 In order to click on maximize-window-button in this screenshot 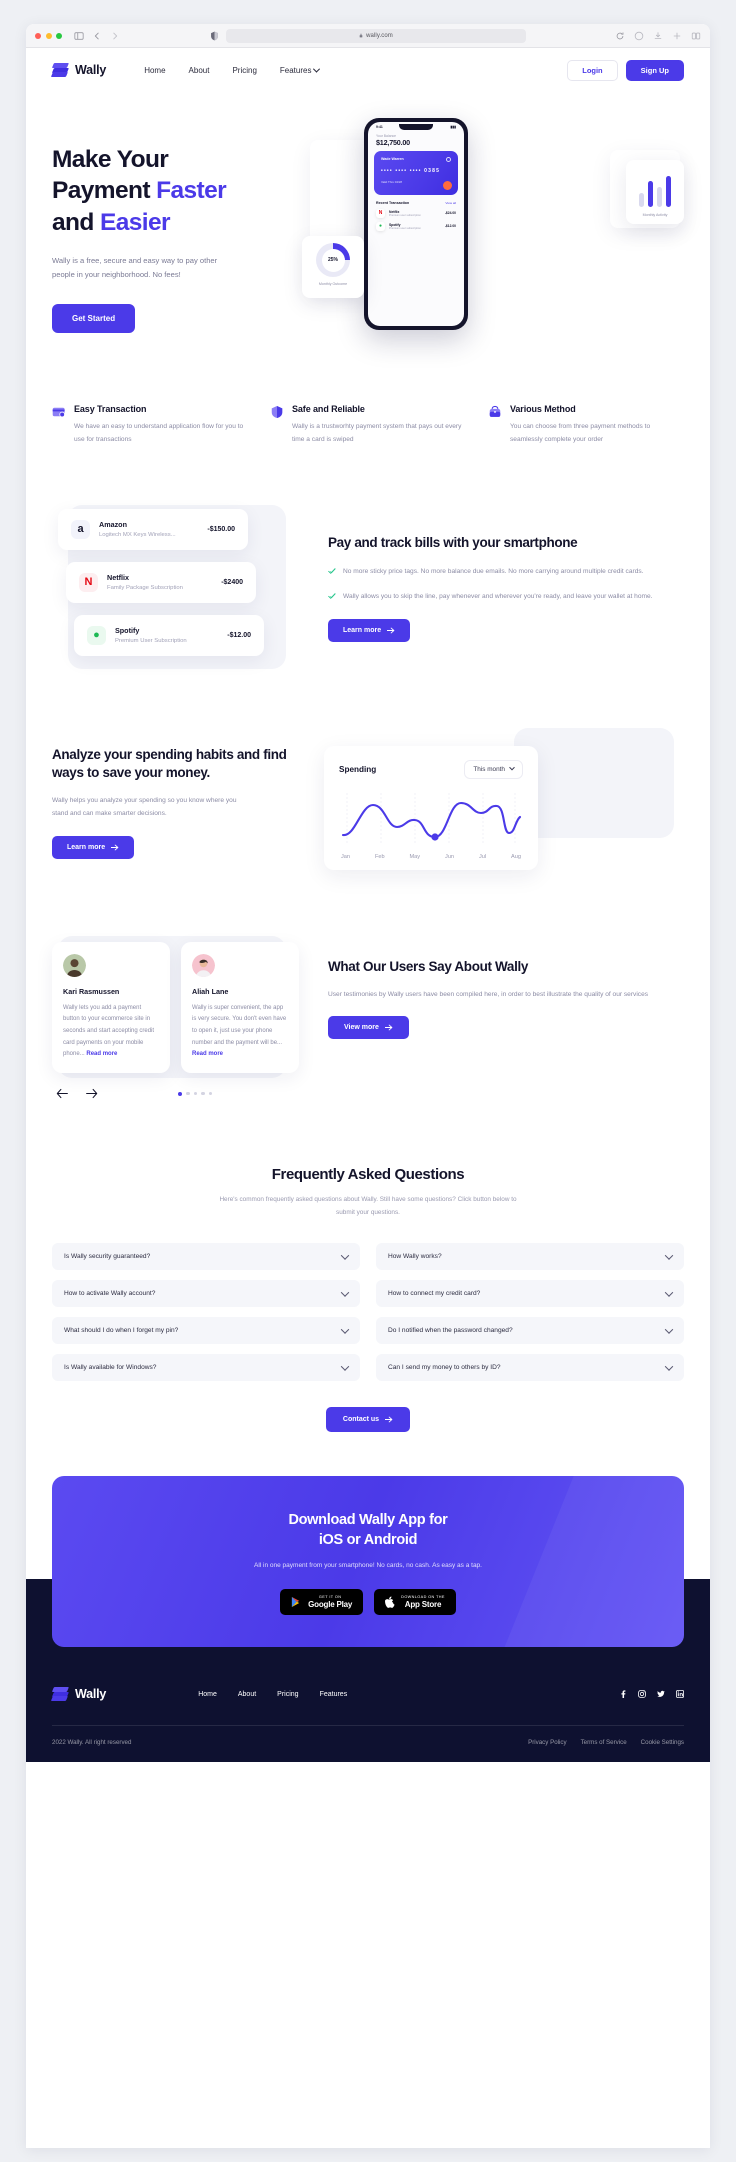, I will do `click(59, 35)`.